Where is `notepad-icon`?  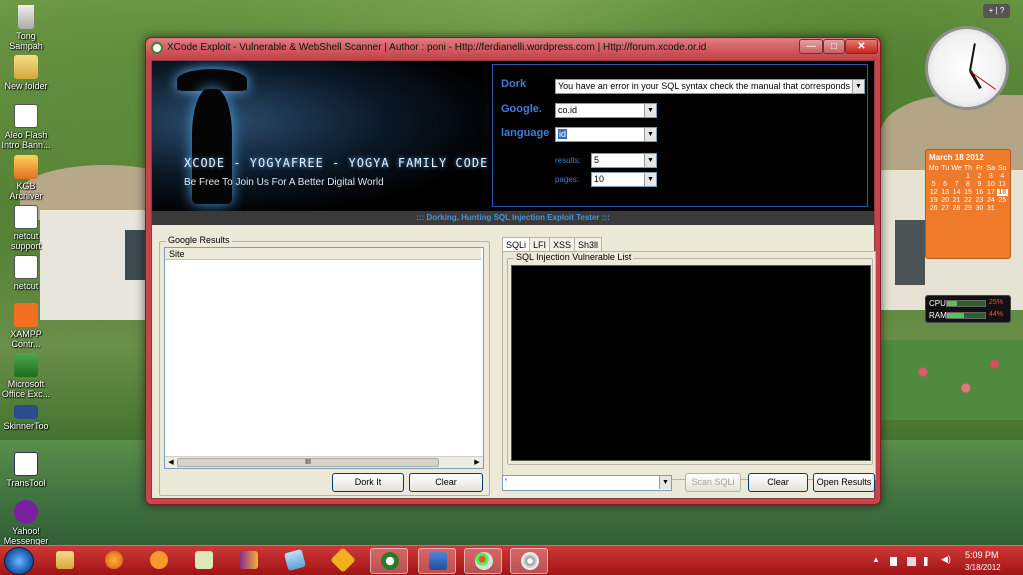
notepad-icon is located at coordinates (204, 560).